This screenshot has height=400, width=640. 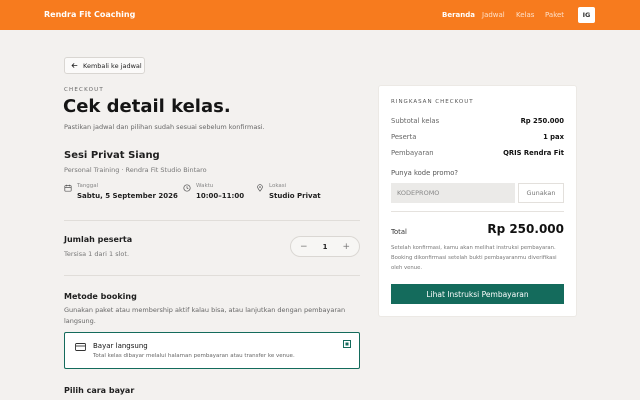 What do you see at coordinates (205, 186) in the screenshot?
I see `time-label: Waktu` at bounding box center [205, 186].